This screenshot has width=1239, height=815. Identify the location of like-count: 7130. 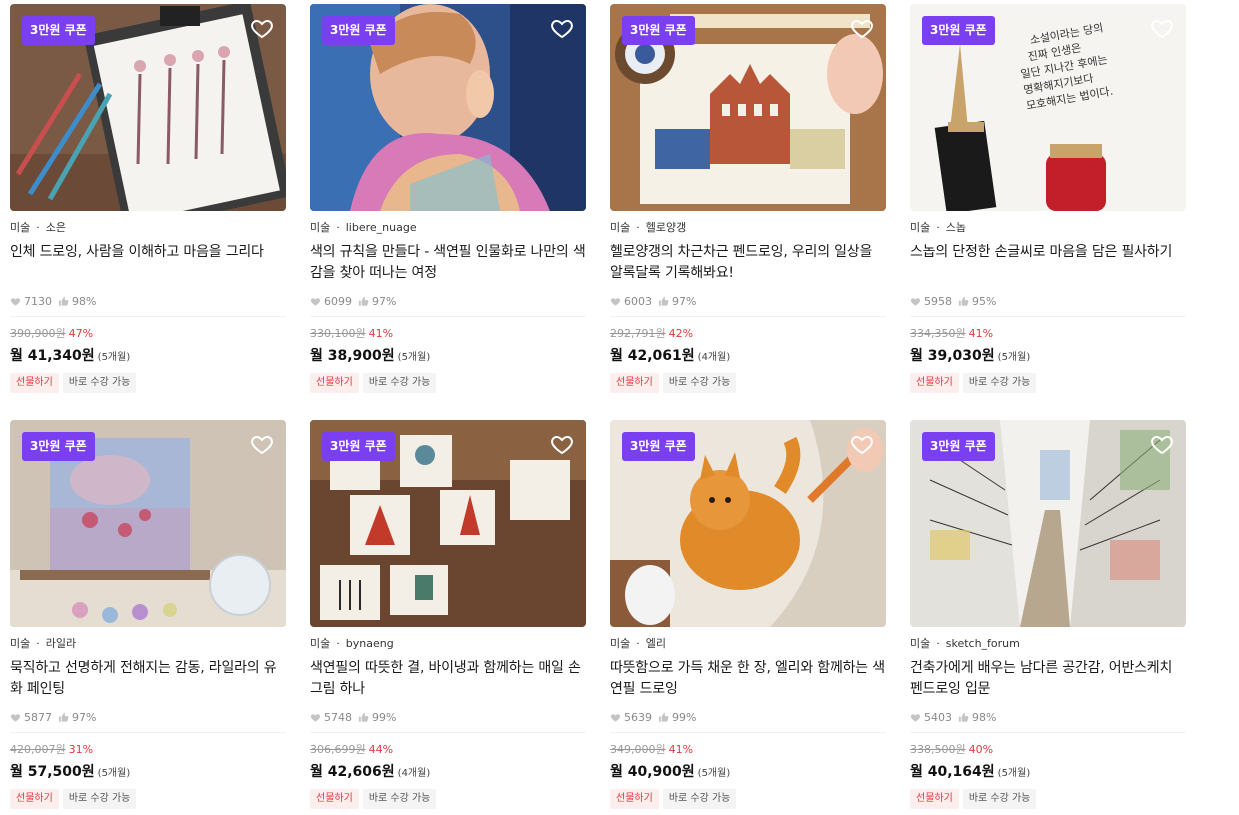
(38, 301).